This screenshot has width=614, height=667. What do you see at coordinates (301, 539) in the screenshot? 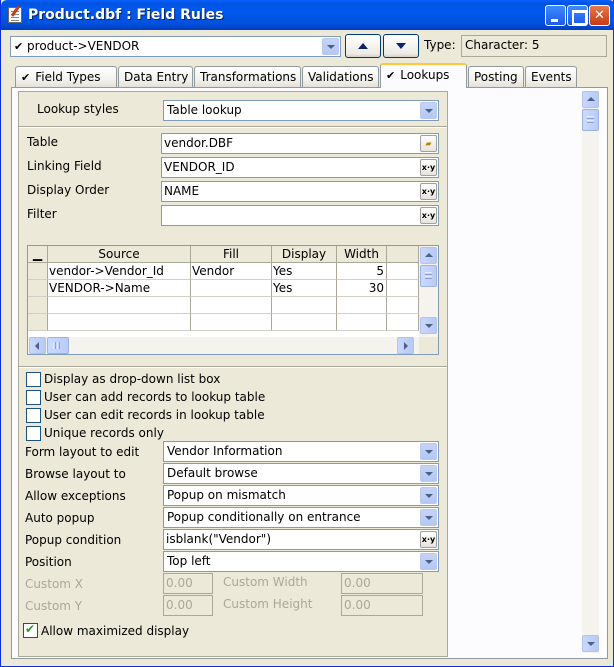
I see `popup-condition-input: isblank("Vendor") x·y` at bounding box center [301, 539].